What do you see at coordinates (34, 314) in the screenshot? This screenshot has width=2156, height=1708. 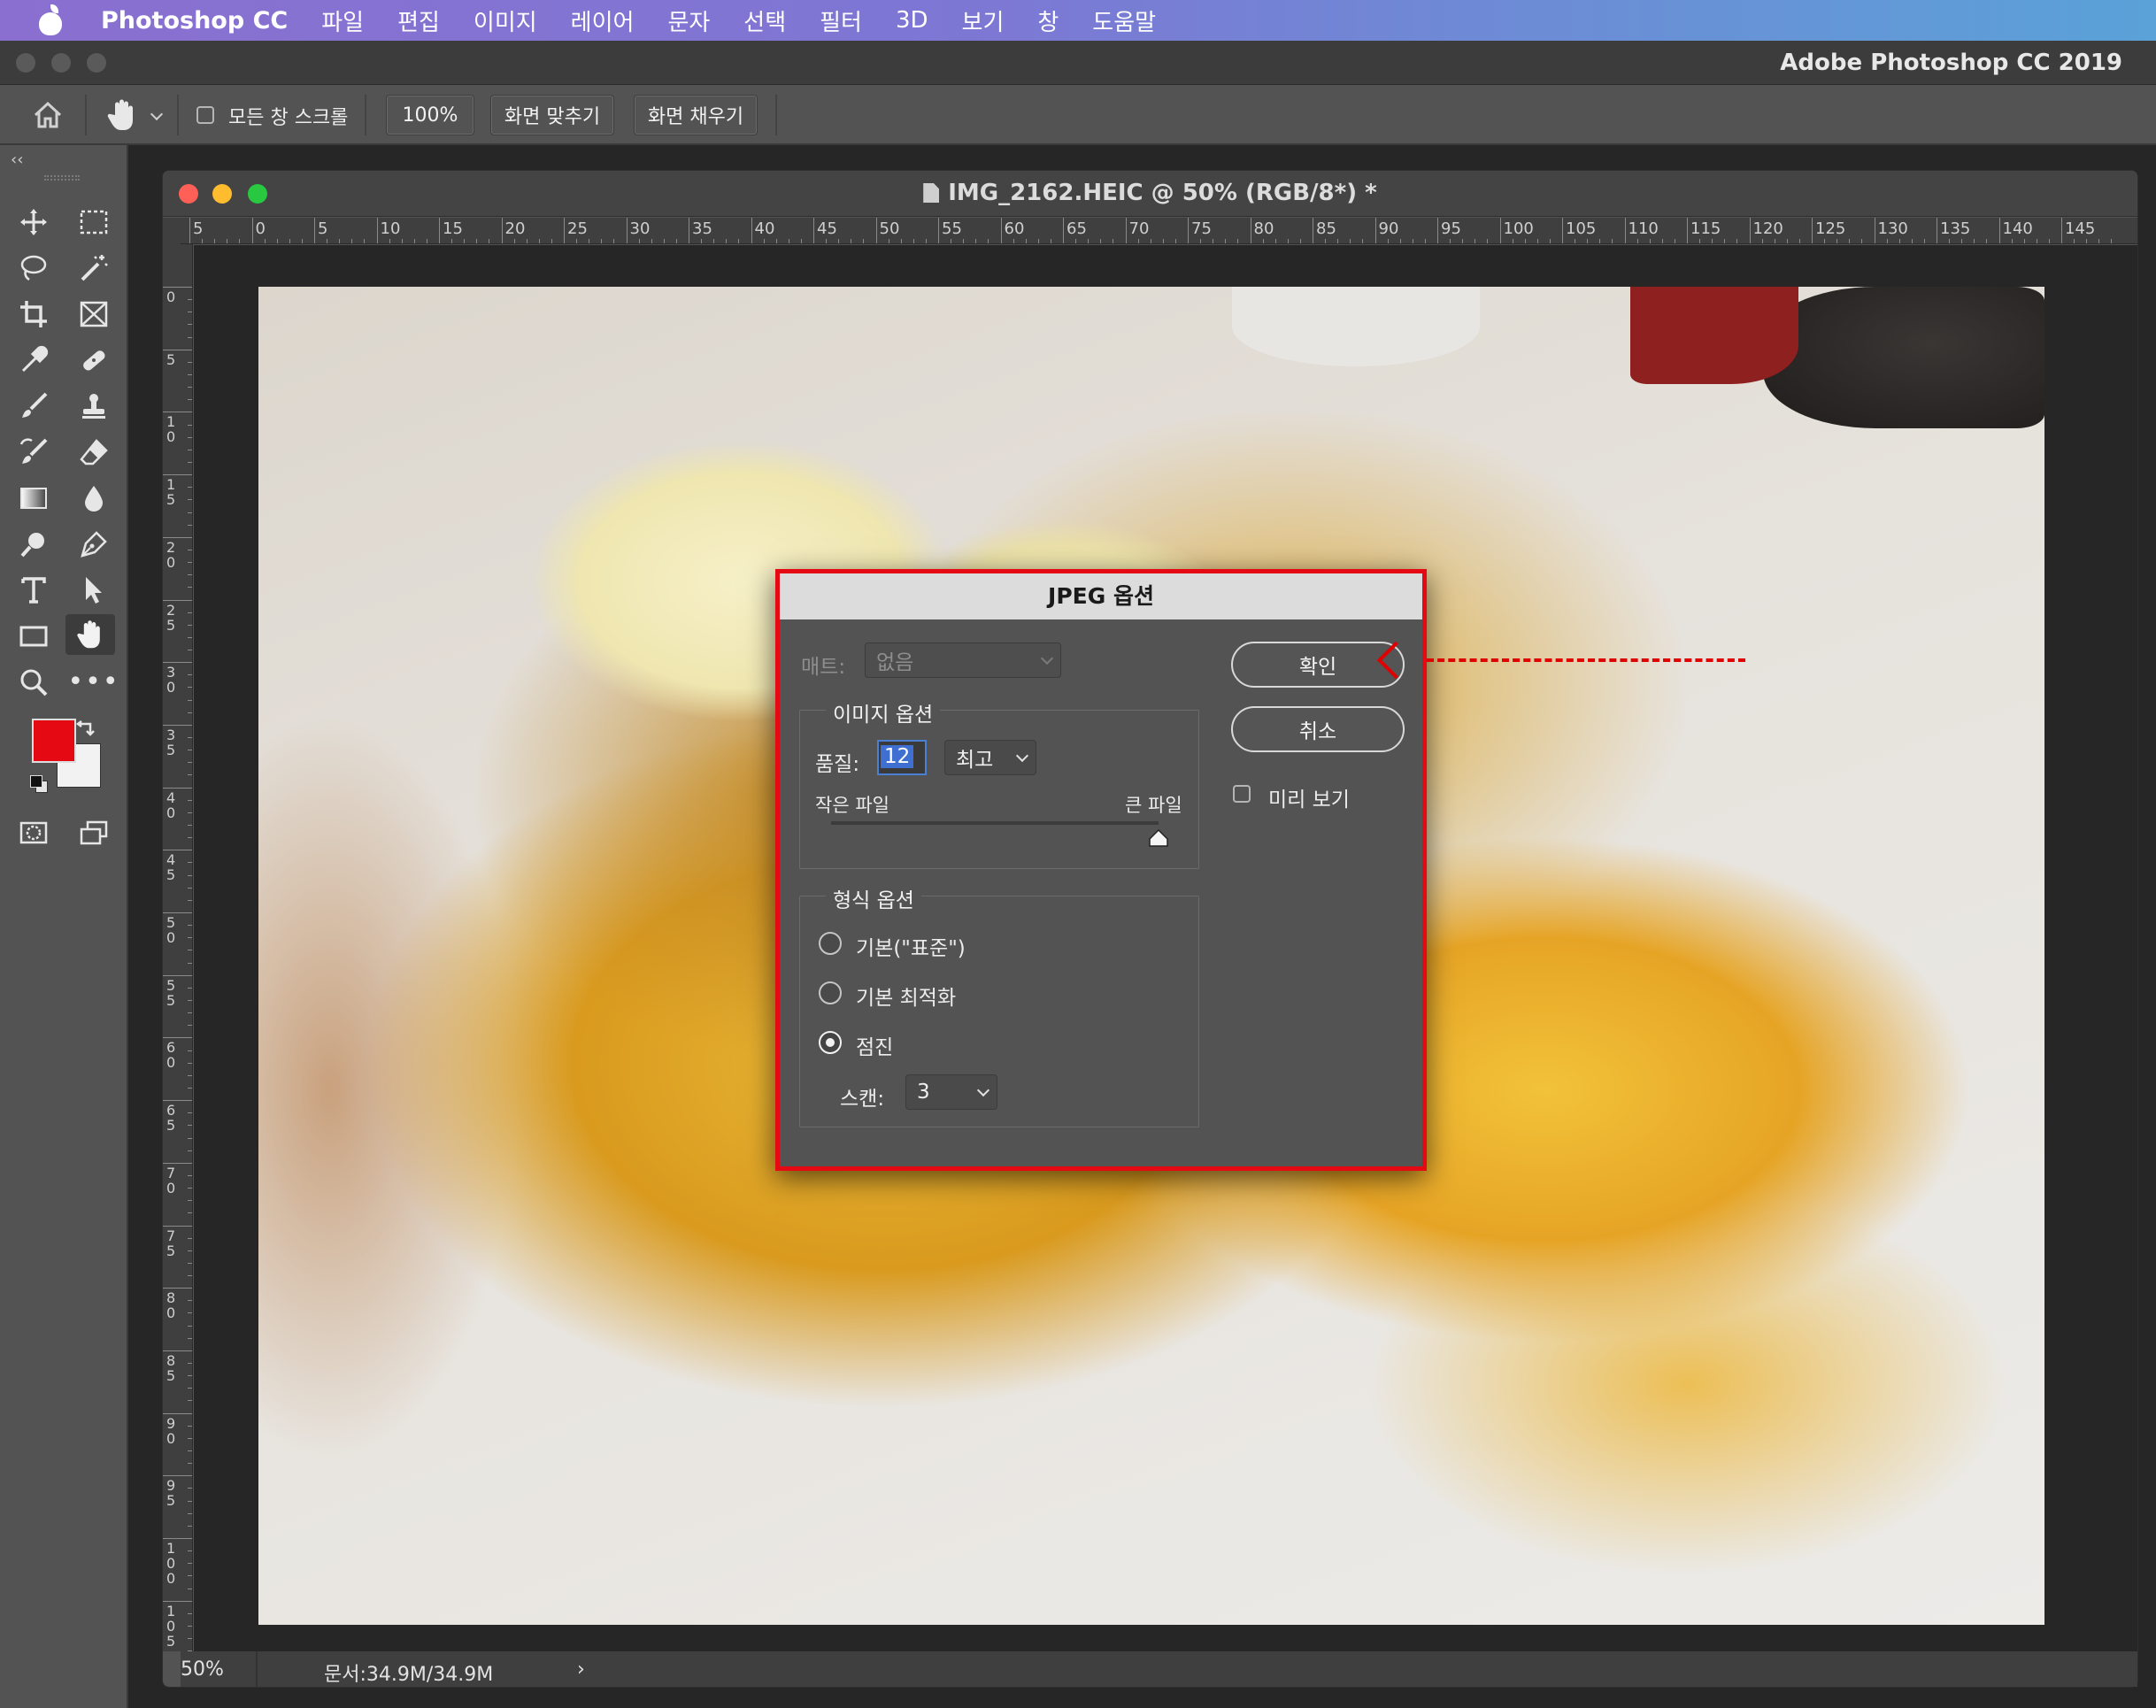 I see `crop-tool-icon` at bounding box center [34, 314].